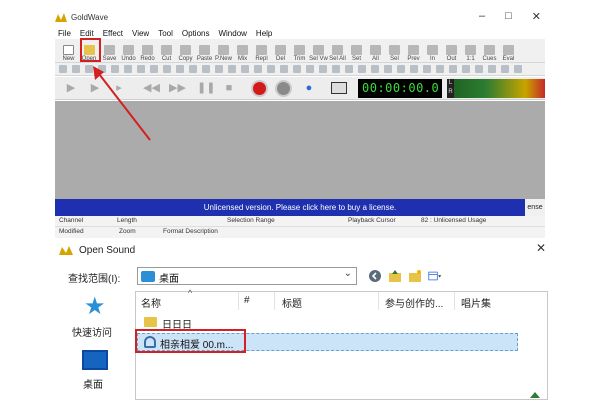  I want to click on chevron-down-icon: ⌄, so click(348, 273).